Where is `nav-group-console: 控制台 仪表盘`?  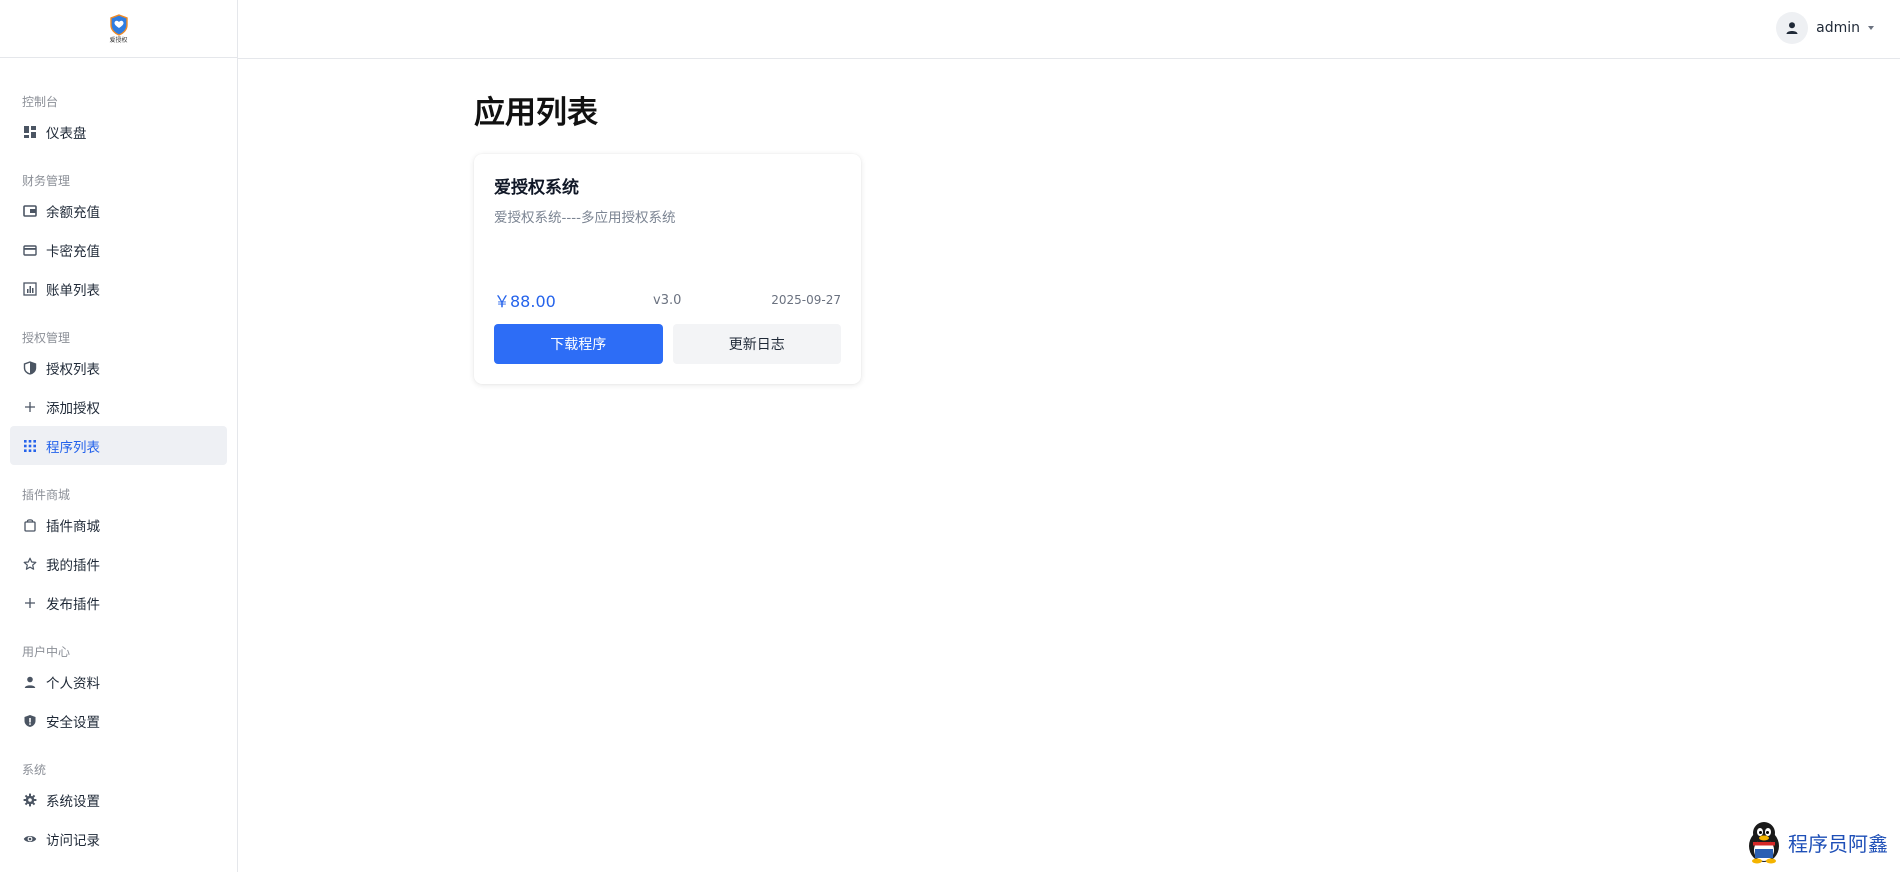 nav-group-console: 控制台 仪表盘 is located at coordinates (118, 121).